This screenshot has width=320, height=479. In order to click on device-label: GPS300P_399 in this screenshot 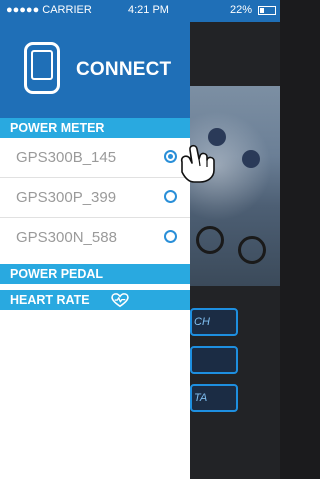, I will do `click(66, 197)`.